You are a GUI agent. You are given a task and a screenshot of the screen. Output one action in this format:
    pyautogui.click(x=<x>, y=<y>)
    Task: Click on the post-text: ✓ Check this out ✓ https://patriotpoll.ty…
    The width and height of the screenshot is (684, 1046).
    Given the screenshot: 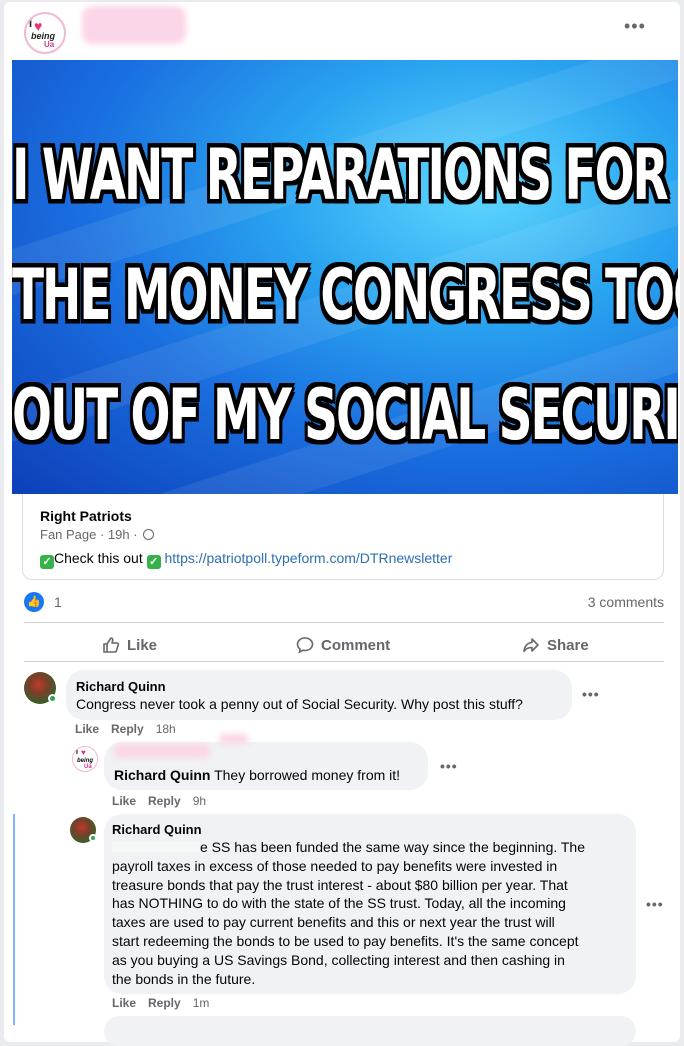 What is the action you would take?
    pyautogui.click(x=246, y=559)
    